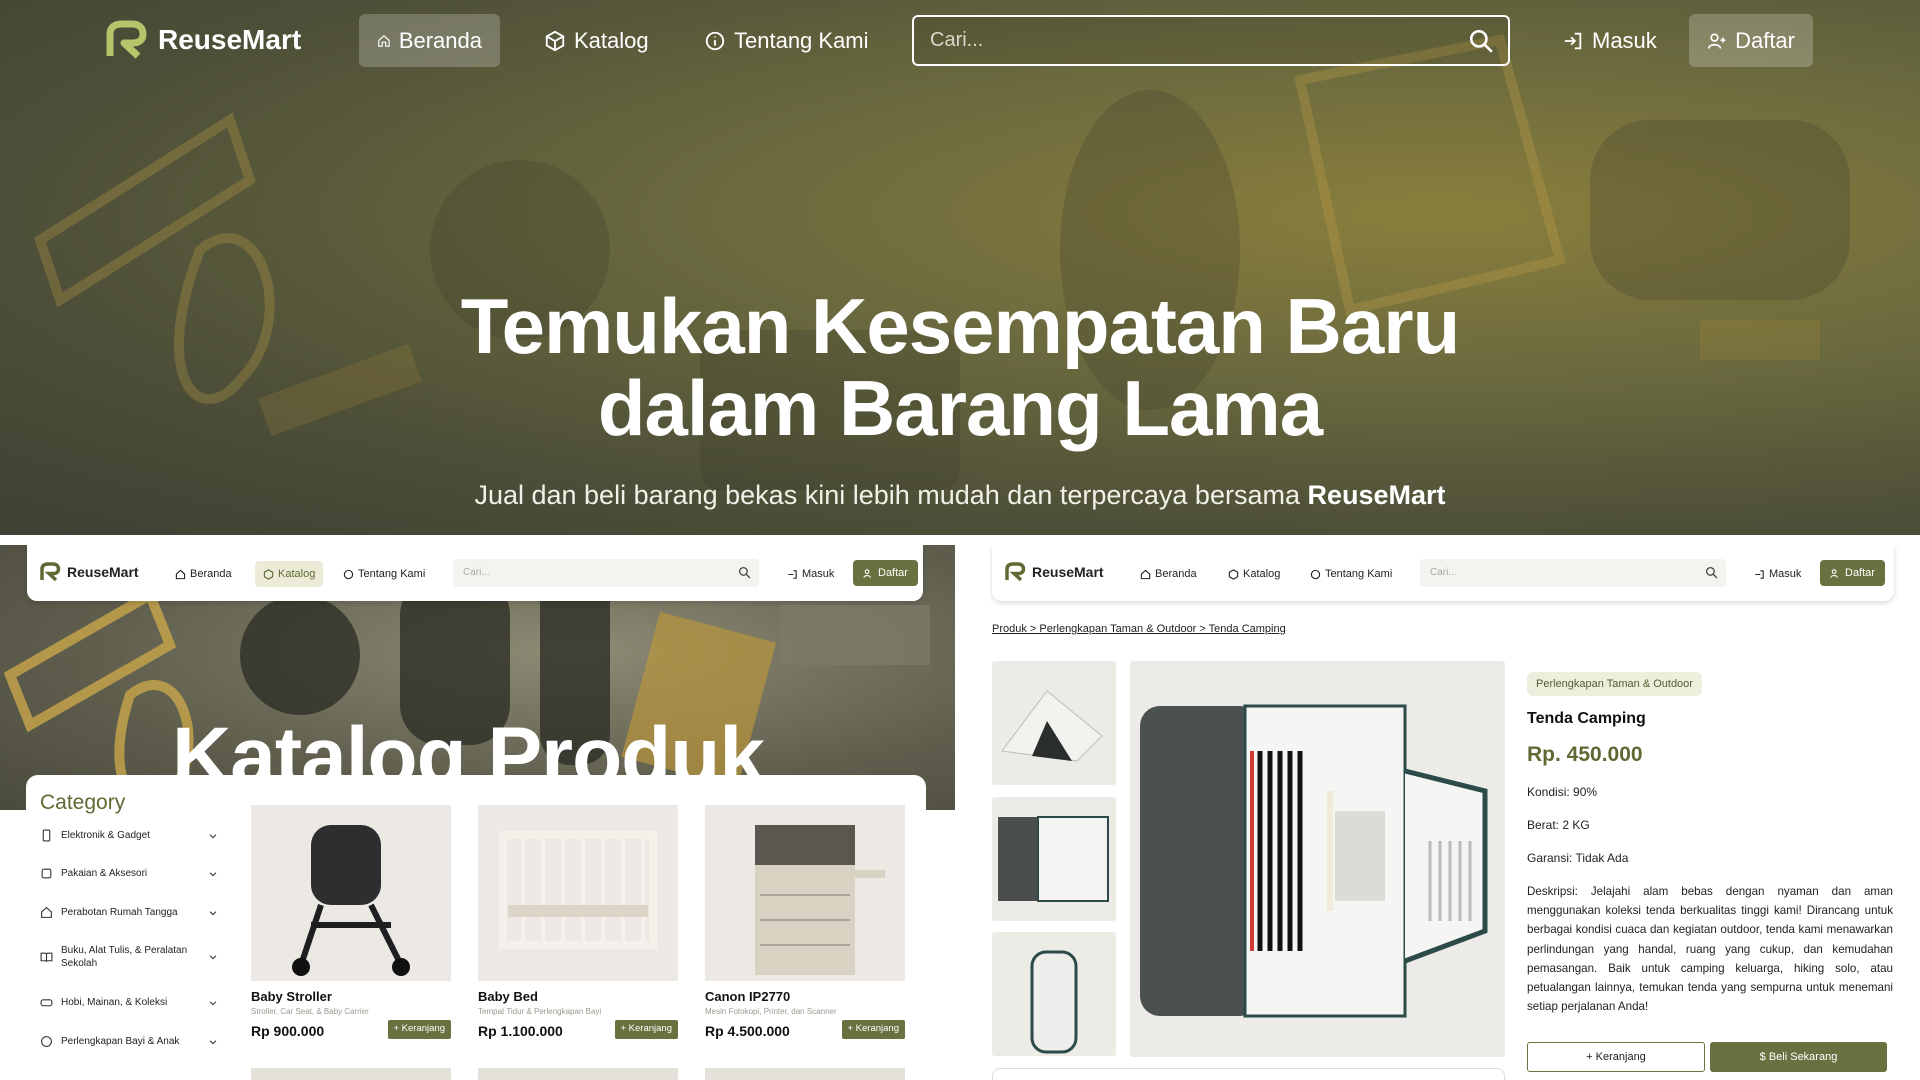  I want to click on category-label: Perlengkapan Bayi & Anak, so click(120, 1041).